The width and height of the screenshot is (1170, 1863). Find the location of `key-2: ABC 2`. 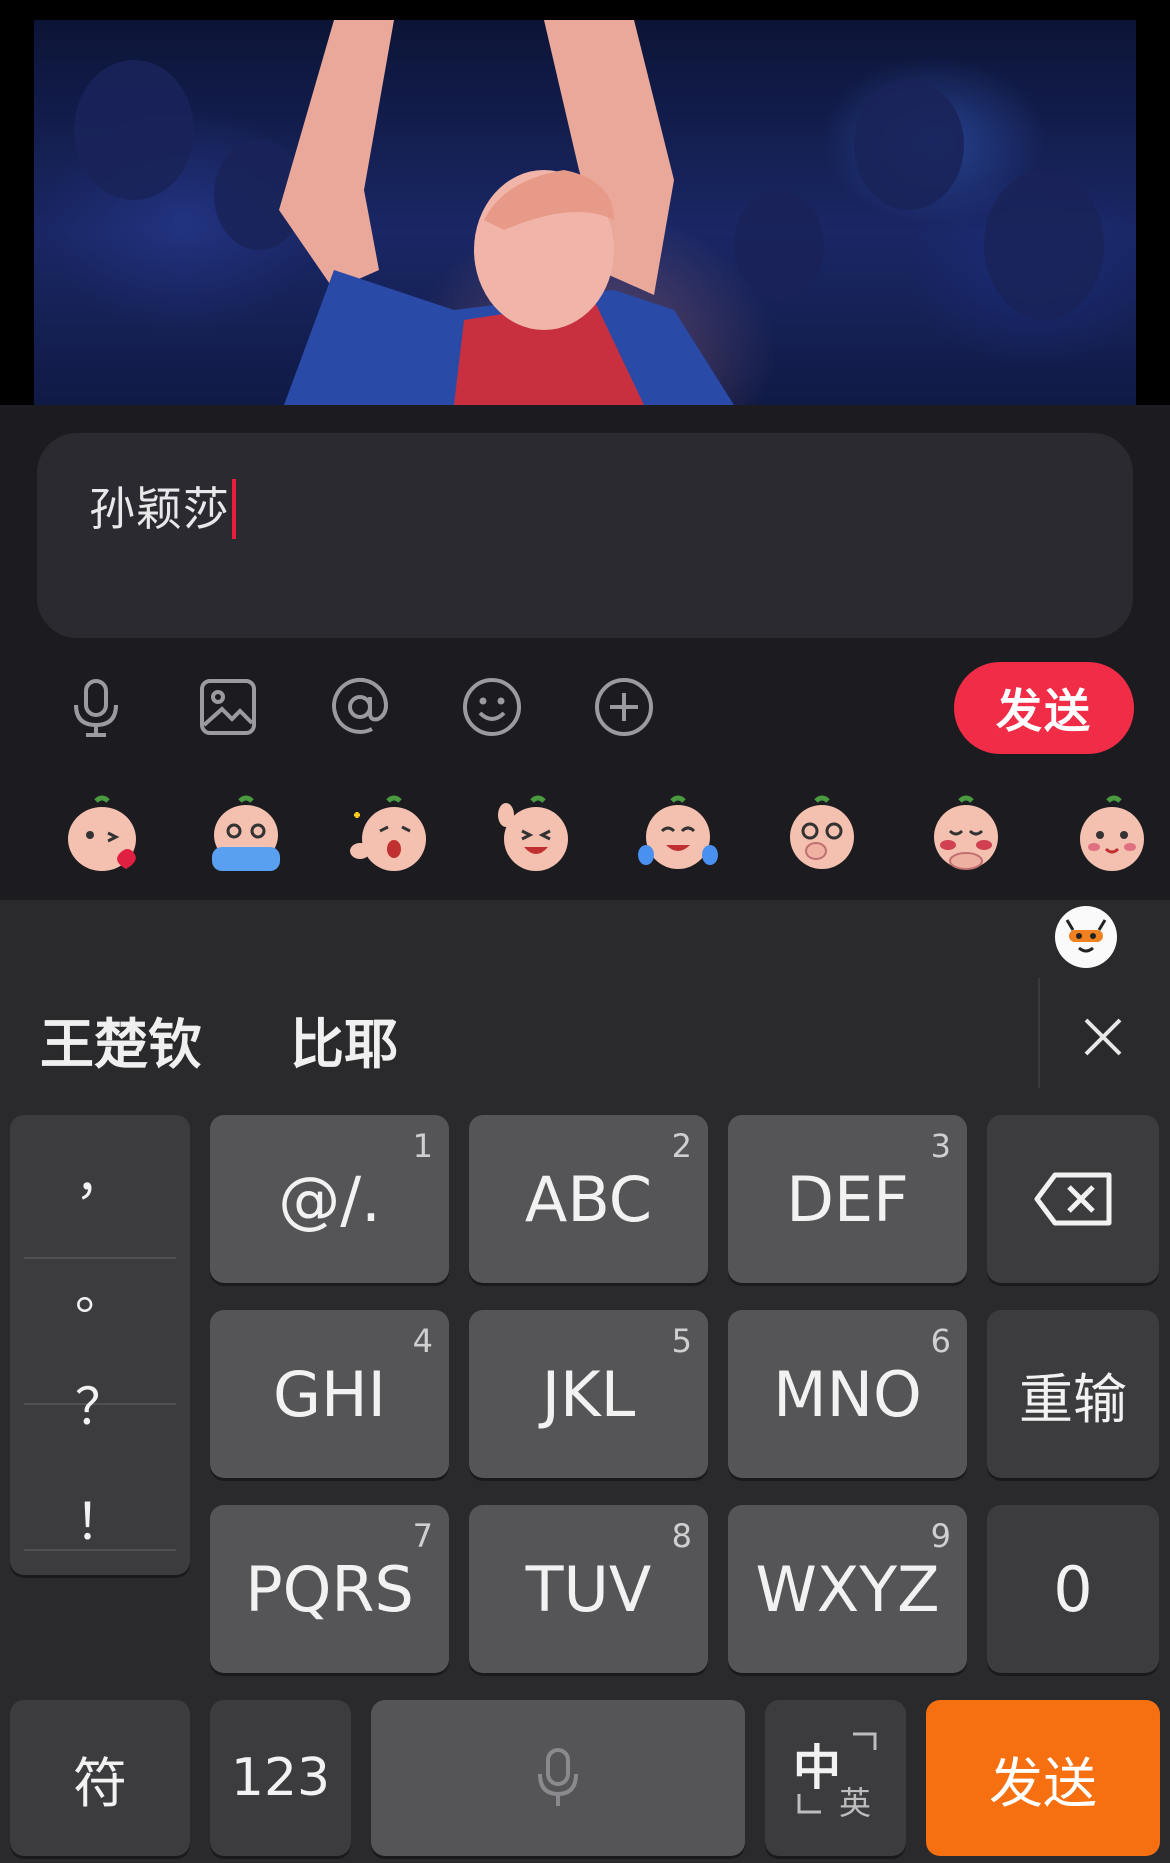

key-2: ABC 2 is located at coordinates (588, 1199).